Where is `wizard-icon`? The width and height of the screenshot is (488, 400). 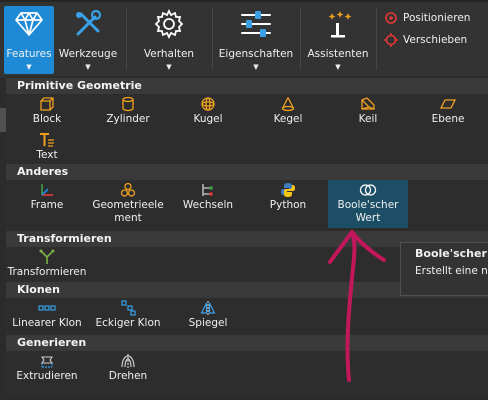
wizard-icon is located at coordinates (338, 24).